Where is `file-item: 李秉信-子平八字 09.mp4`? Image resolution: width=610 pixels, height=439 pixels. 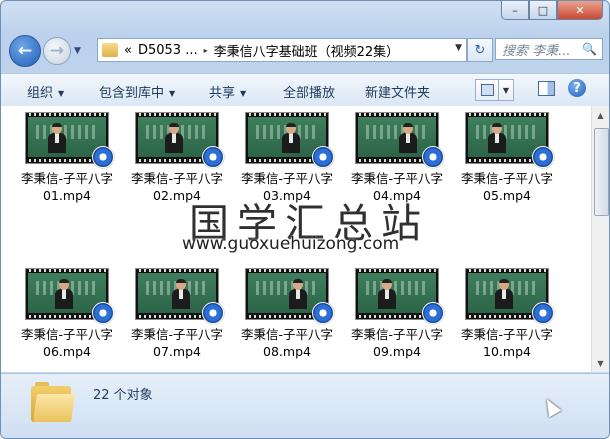
file-item: 李秉信-子平八字 09.mp4 is located at coordinates (397, 314).